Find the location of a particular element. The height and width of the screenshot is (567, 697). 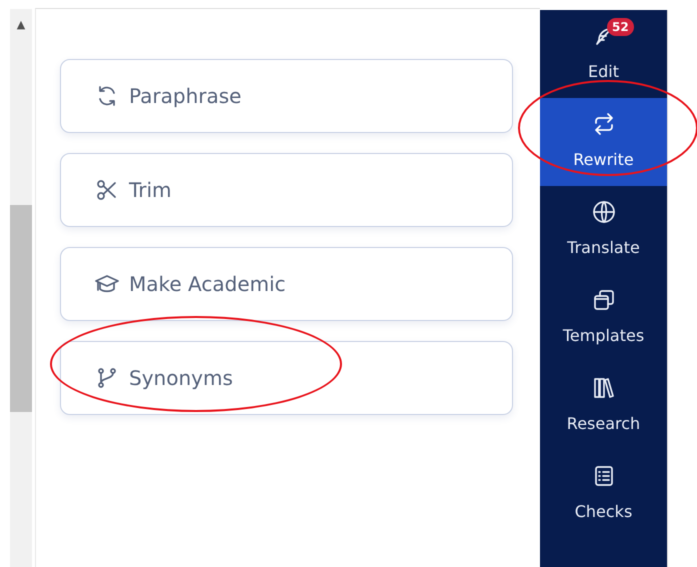

sidebar-item: Checks is located at coordinates (603, 494).